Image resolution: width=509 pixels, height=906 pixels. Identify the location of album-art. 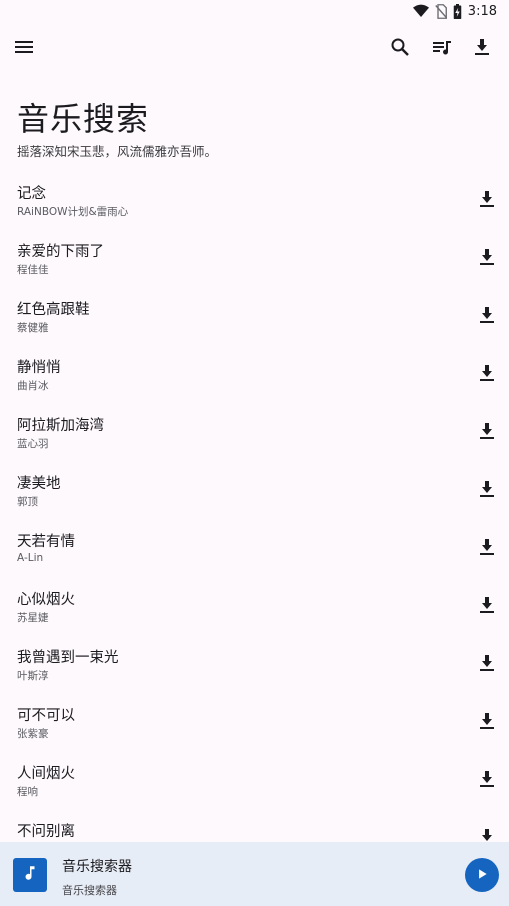
(30, 875).